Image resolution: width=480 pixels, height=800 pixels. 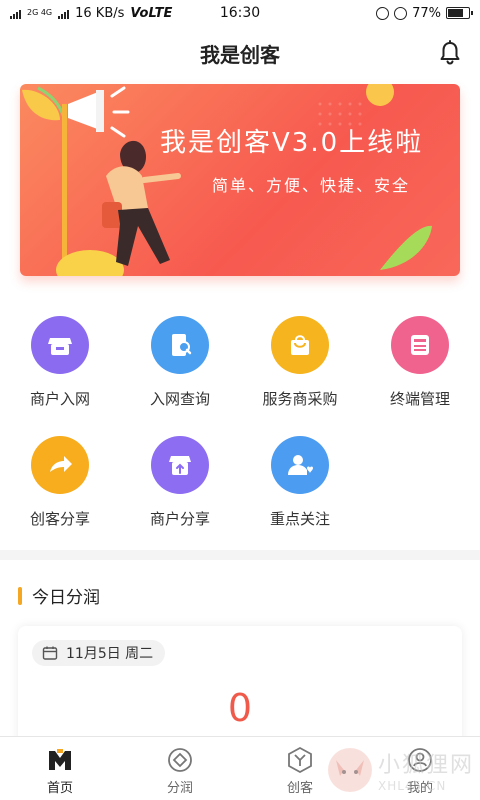 I want to click on shortcut-terminal-manage: 终端管理, so click(x=420, y=362).